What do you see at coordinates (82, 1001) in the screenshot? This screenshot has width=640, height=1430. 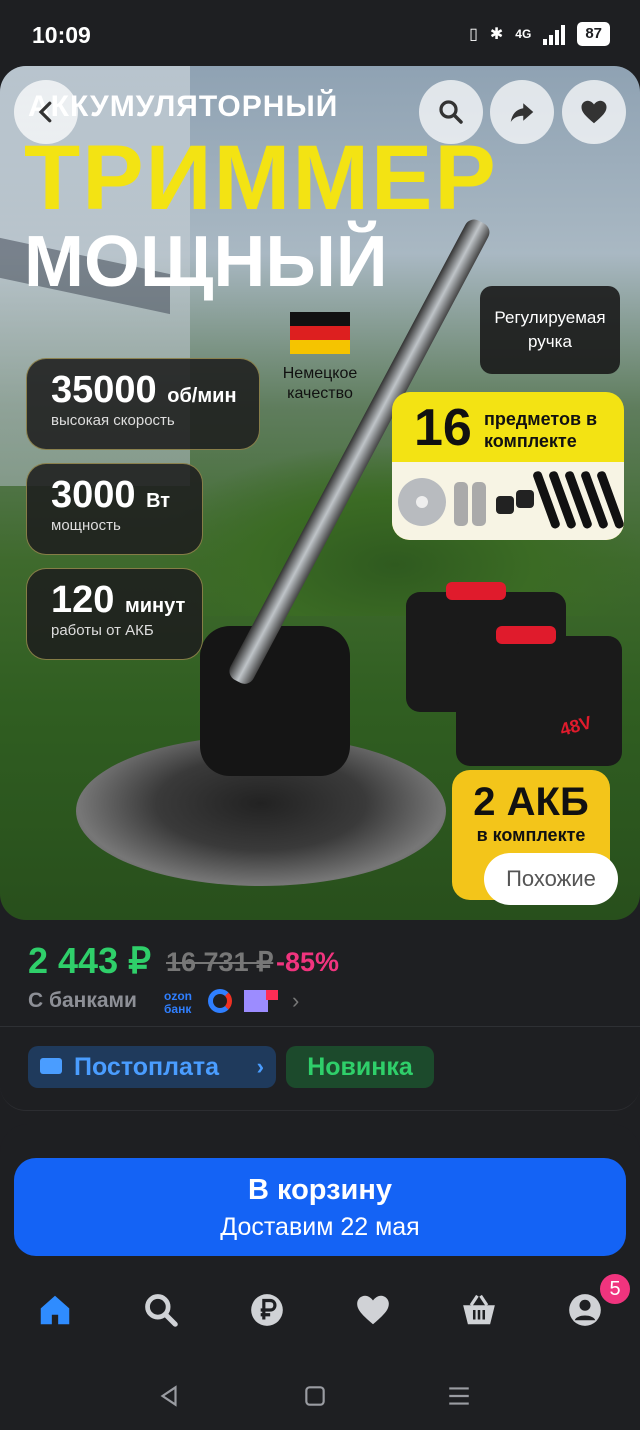 I see `banks-label: С банками` at bounding box center [82, 1001].